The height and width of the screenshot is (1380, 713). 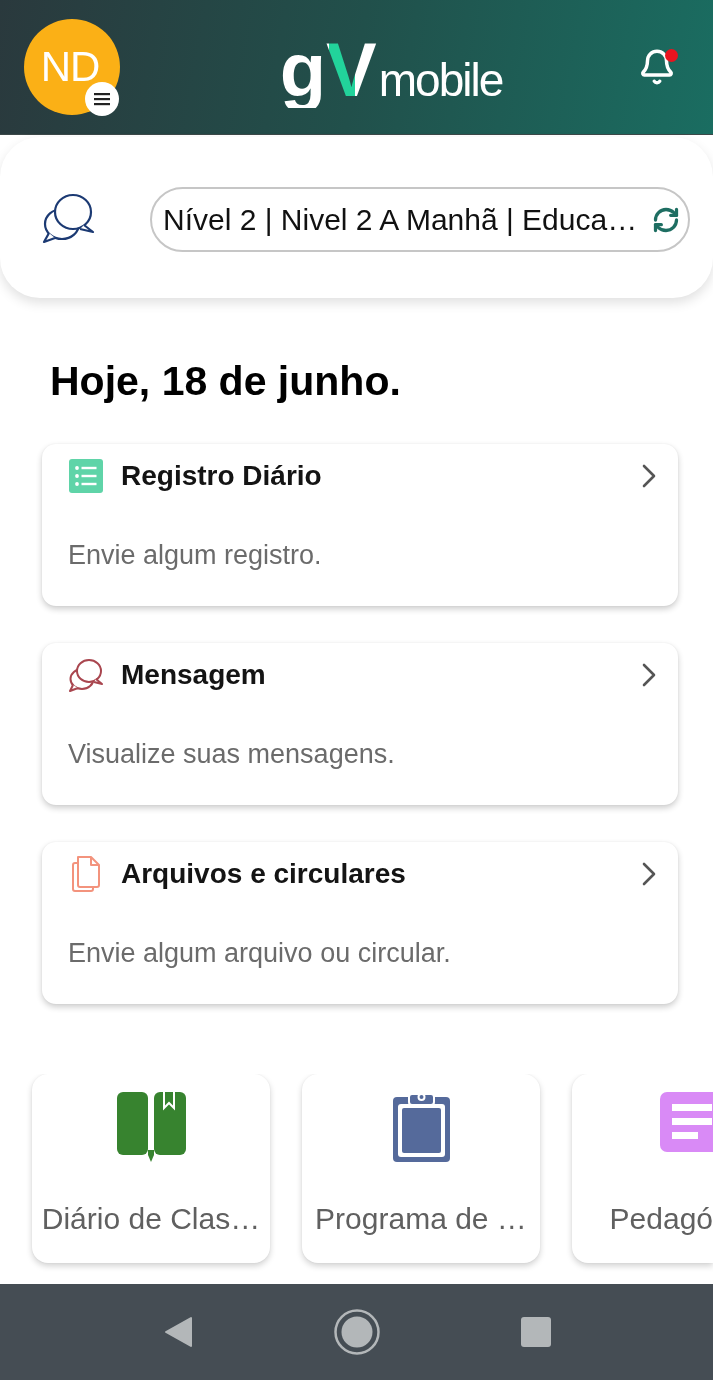 What do you see at coordinates (360, 724) in the screenshot?
I see `shortcut-card: Mensagem Visualize suas mensagens.` at bounding box center [360, 724].